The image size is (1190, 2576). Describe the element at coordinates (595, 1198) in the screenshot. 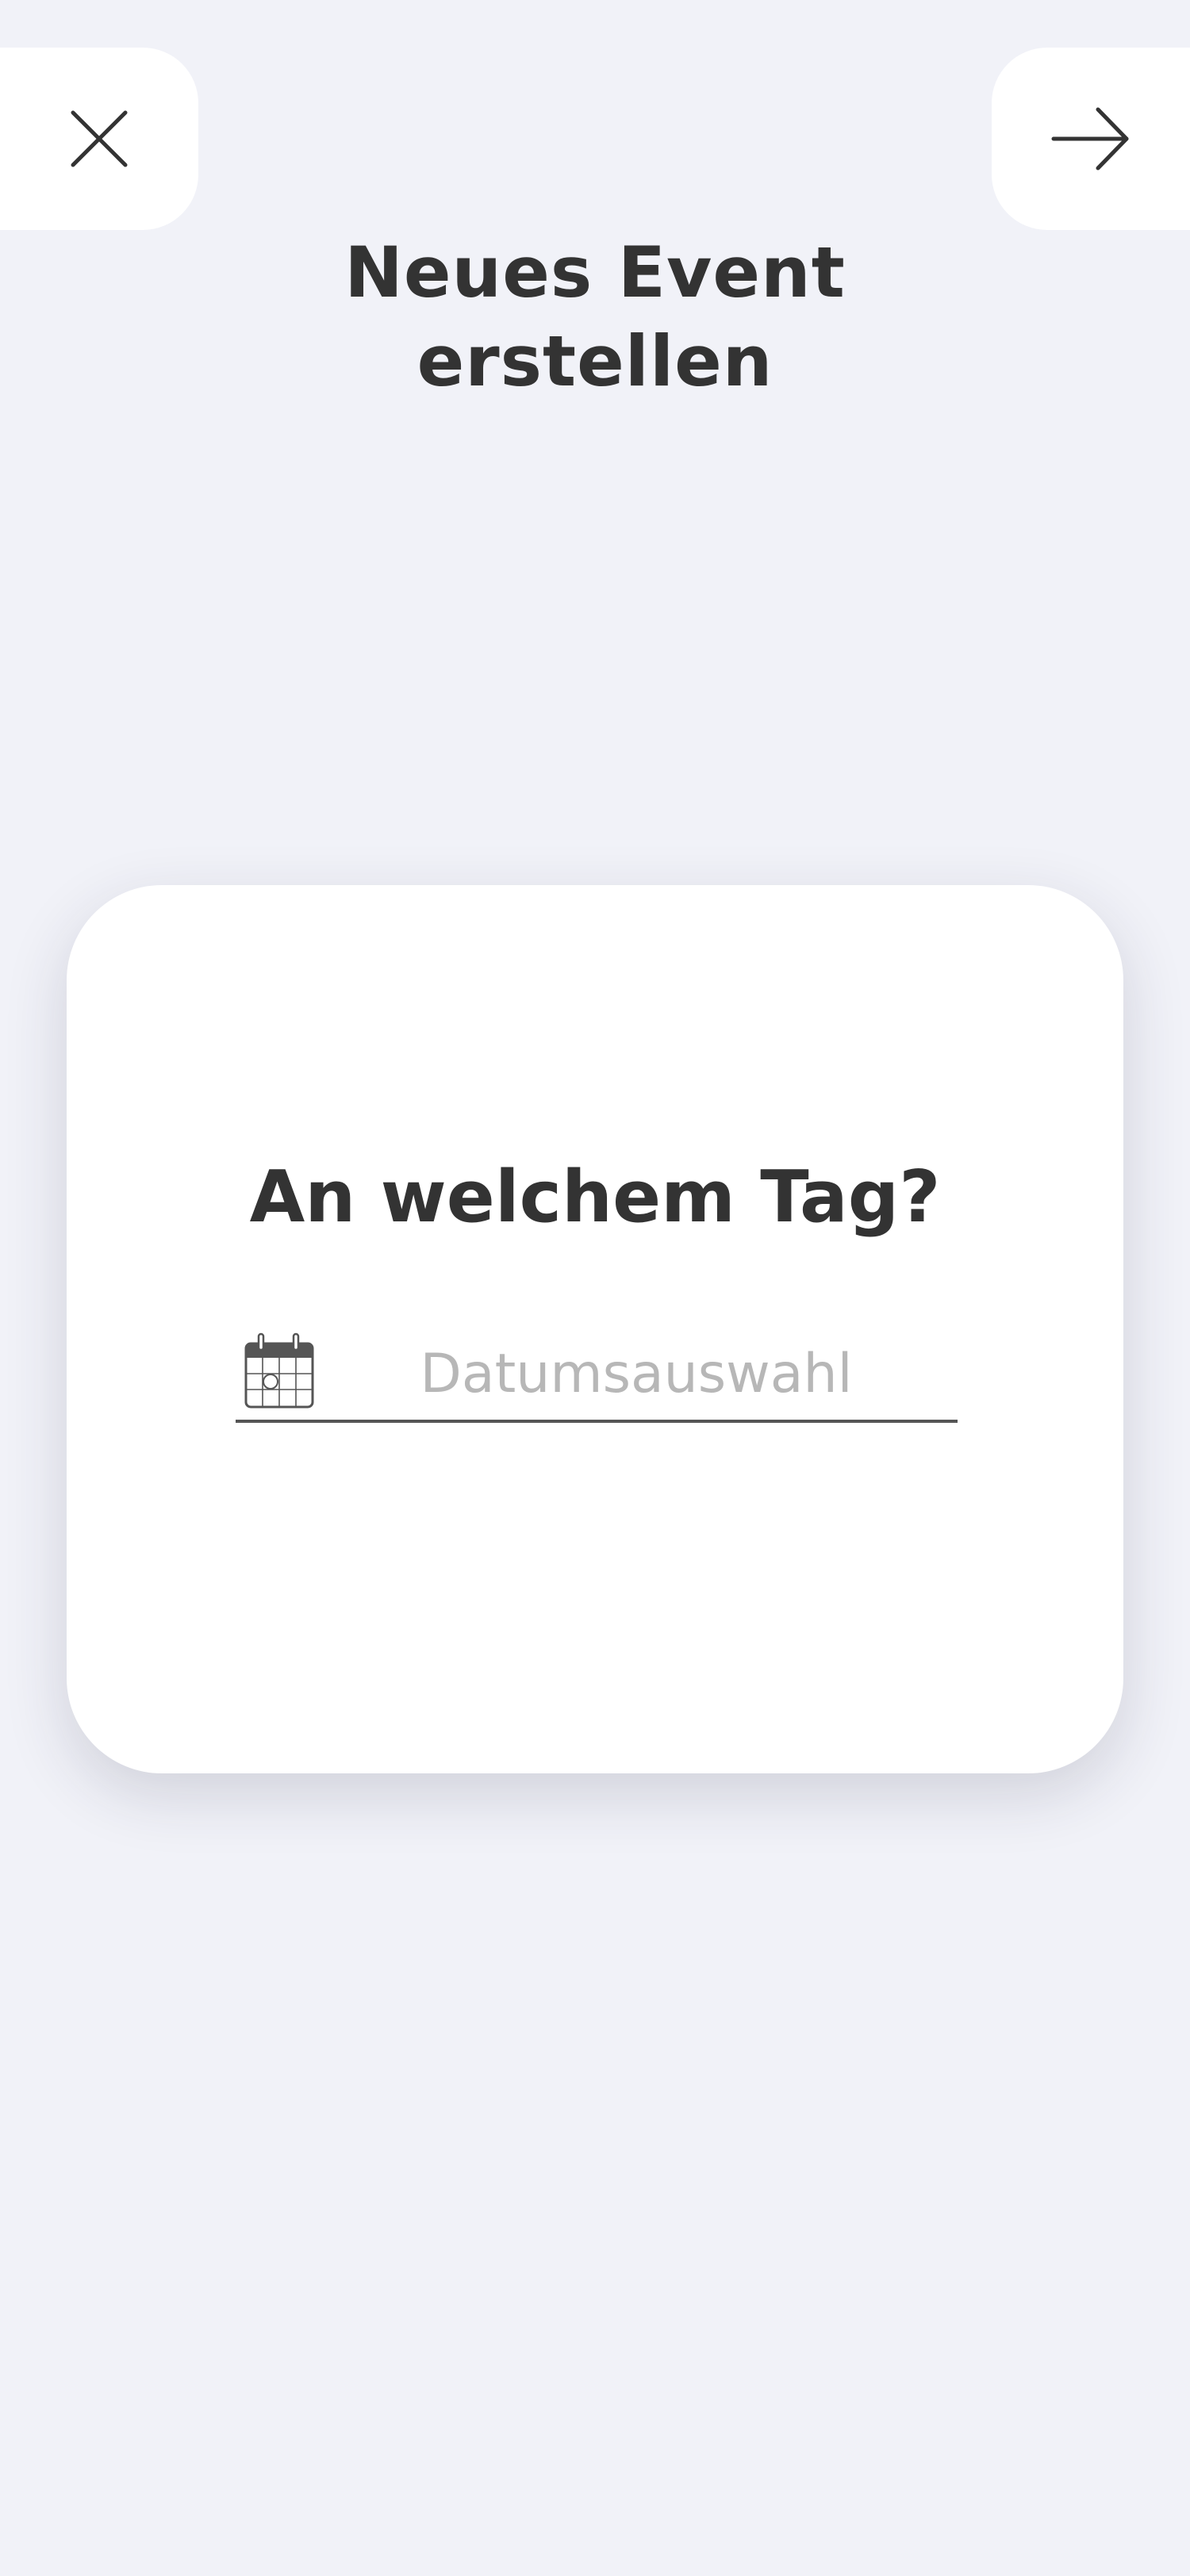

I see `question-heading: An welchem Tag?` at that location.